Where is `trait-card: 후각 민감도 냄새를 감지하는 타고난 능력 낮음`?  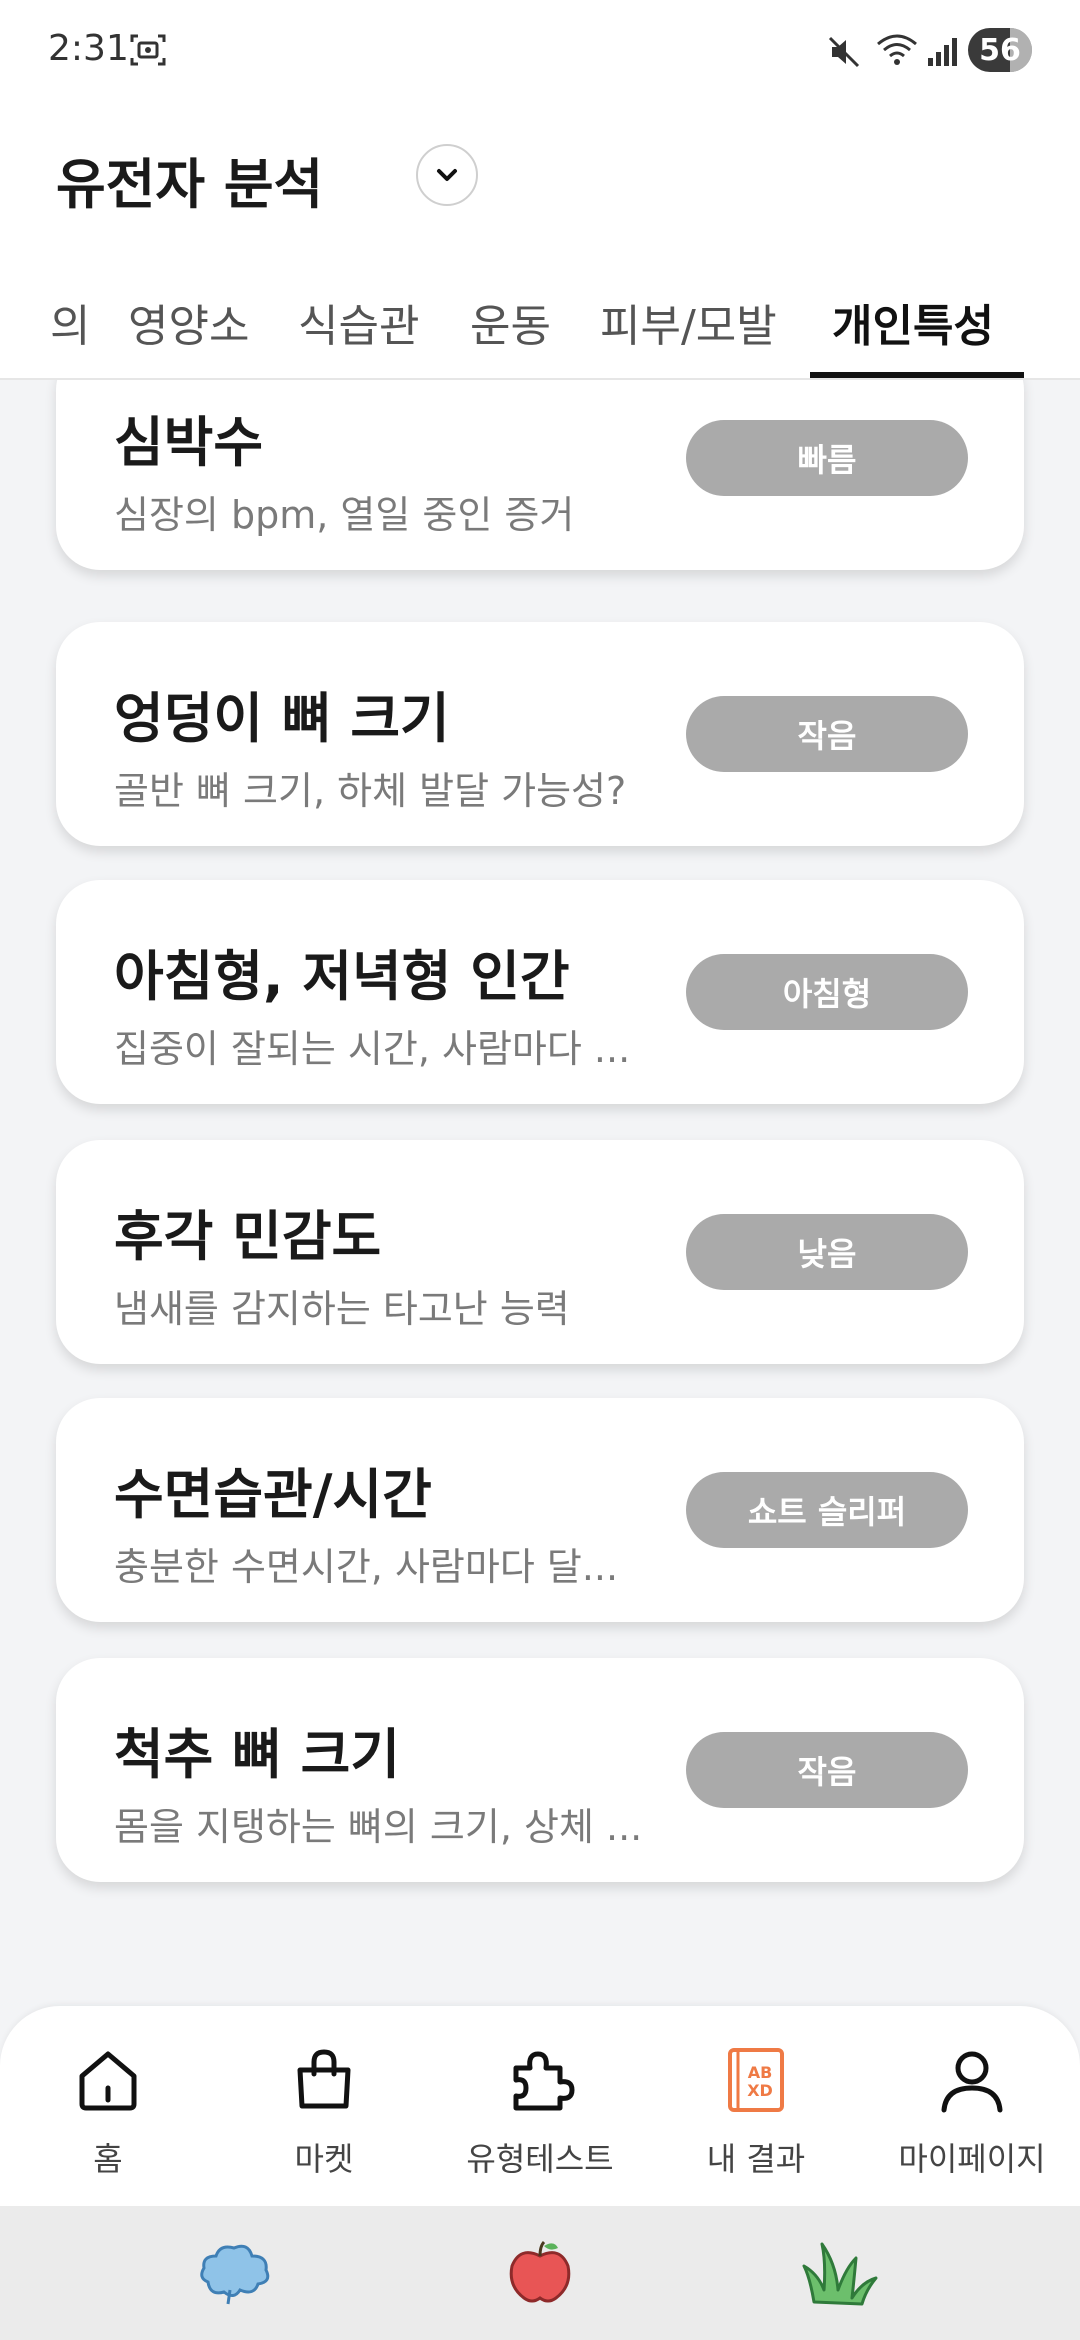
trait-card: 후각 민감도 냄새를 감지하는 타고난 능력 낮음 is located at coordinates (540, 1252).